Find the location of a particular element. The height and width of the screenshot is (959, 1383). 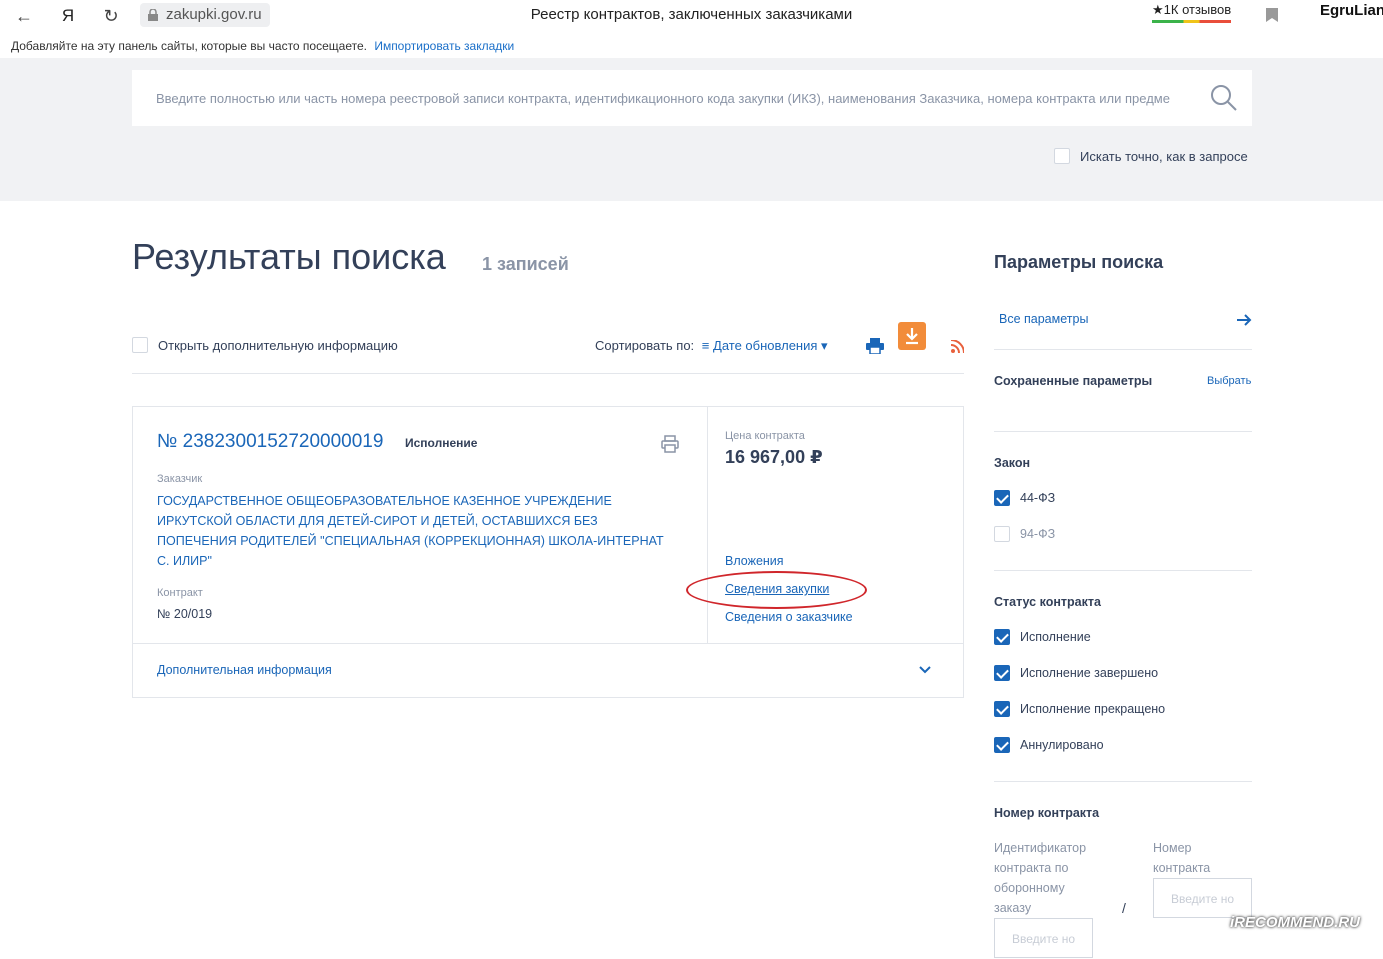

all-params-link: Все параметры is located at coordinates (1043, 319).